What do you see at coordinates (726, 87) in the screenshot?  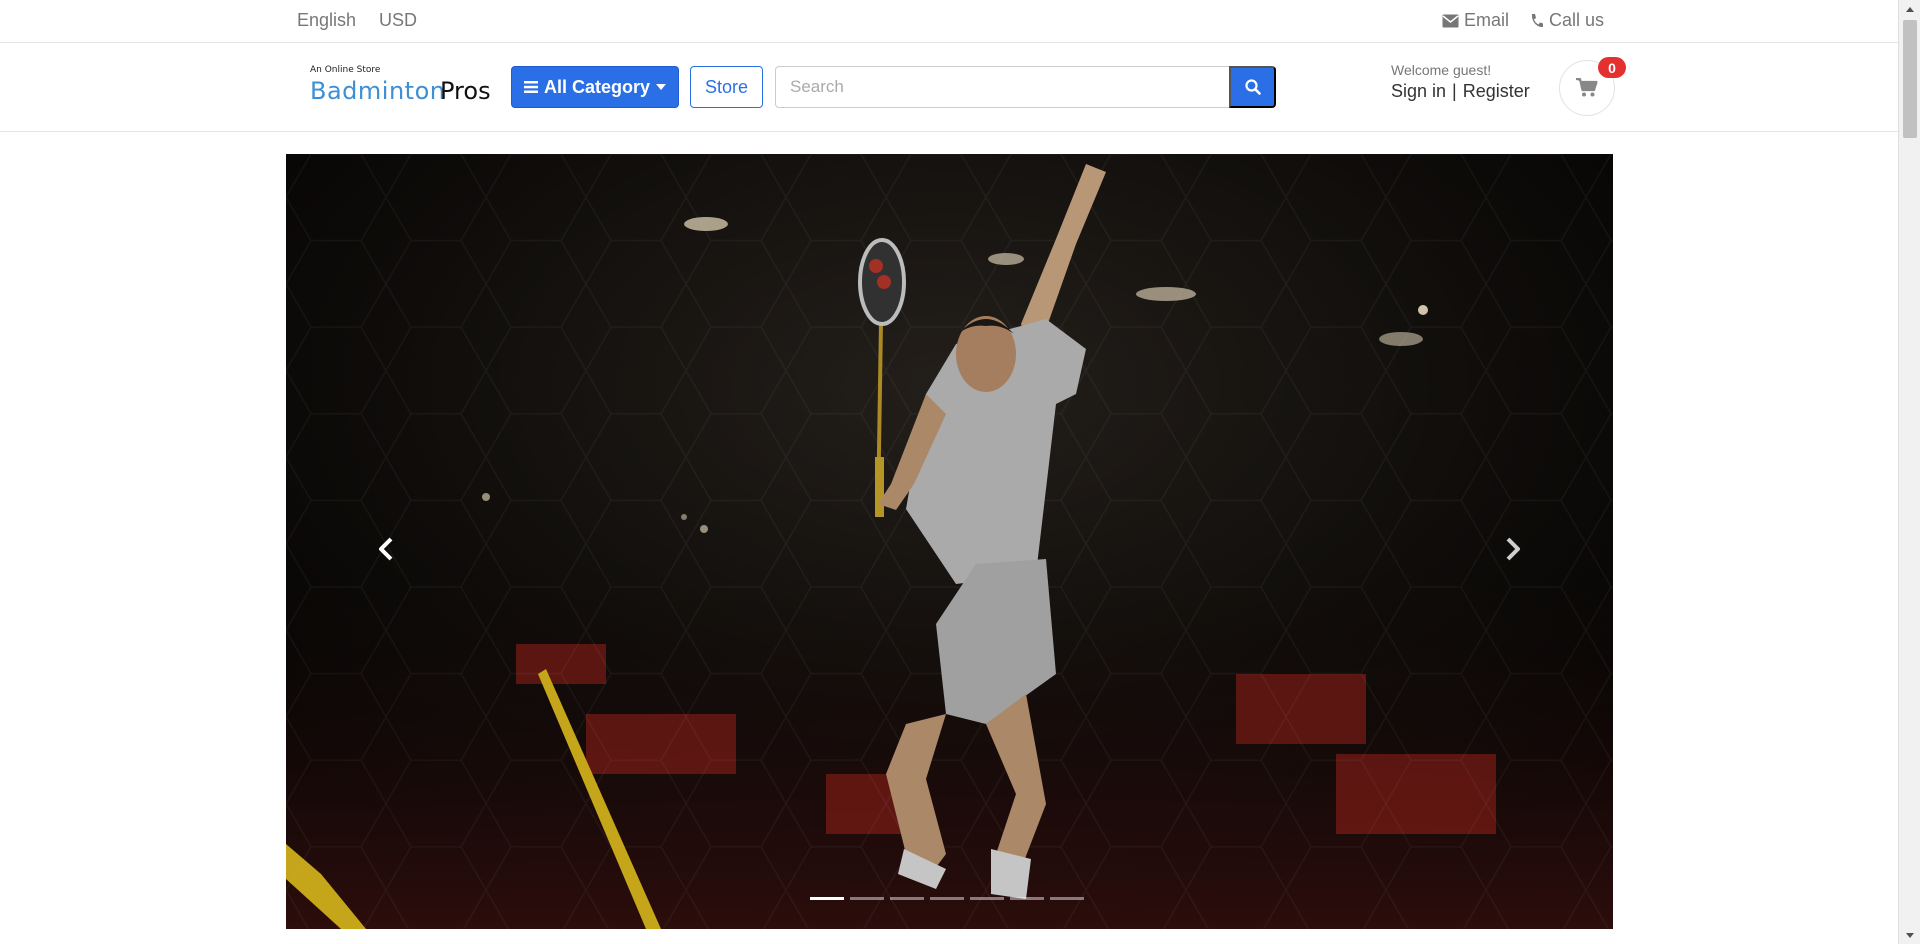 I see `store-button: Store` at bounding box center [726, 87].